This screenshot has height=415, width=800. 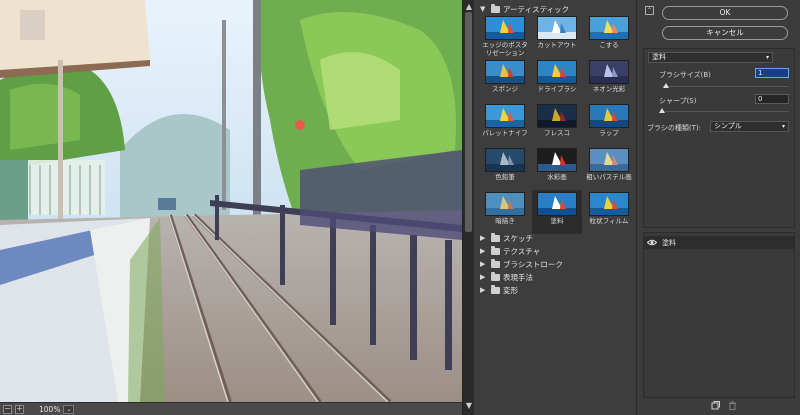 I want to click on filter-thumb-palette-knife: パレットナイフ, so click(x=505, y=124).